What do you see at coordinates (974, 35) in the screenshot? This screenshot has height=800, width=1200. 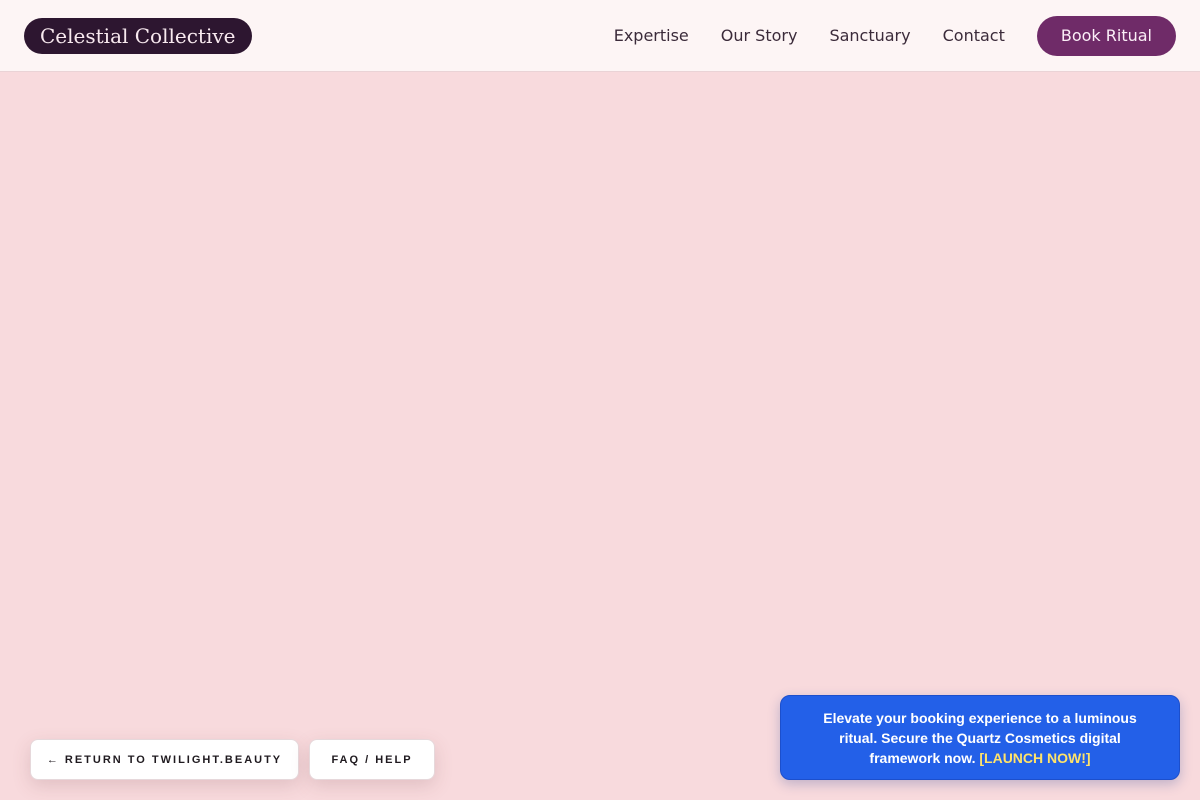 I see `nav-link-contact: Contact` at bounding box center [974, 35].